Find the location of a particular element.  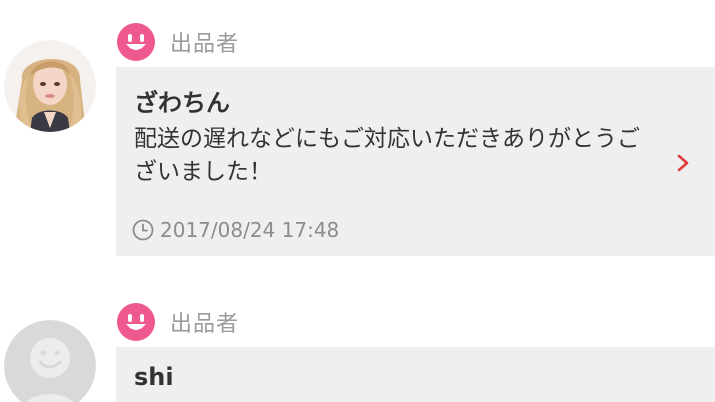

user-photo is located at coordinates (50, 86).